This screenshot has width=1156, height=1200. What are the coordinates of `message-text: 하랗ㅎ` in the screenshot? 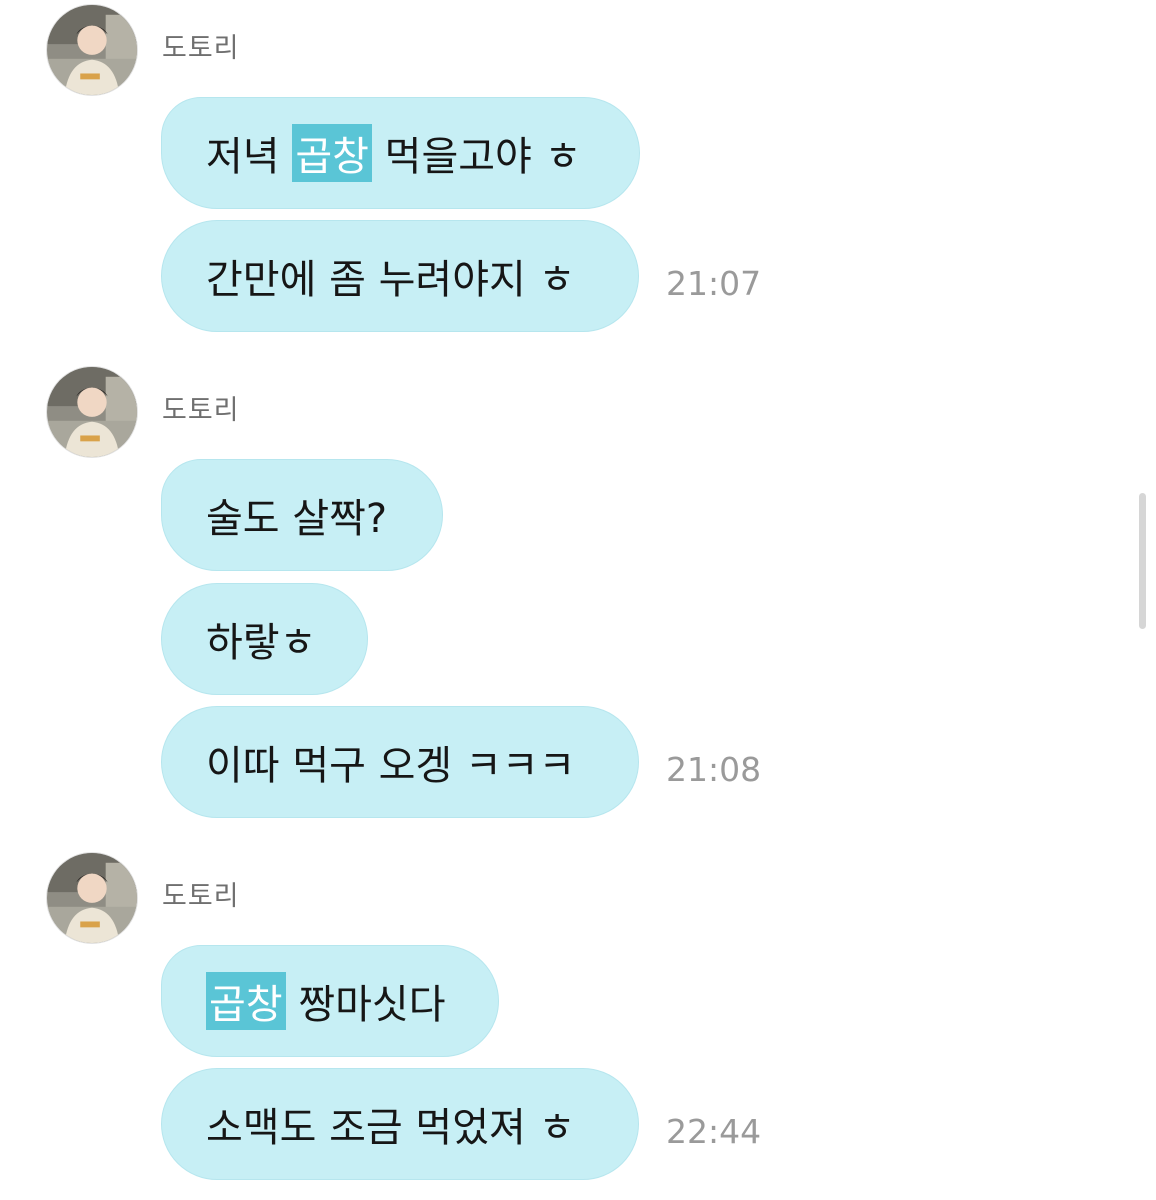 It's located at (261, 643).